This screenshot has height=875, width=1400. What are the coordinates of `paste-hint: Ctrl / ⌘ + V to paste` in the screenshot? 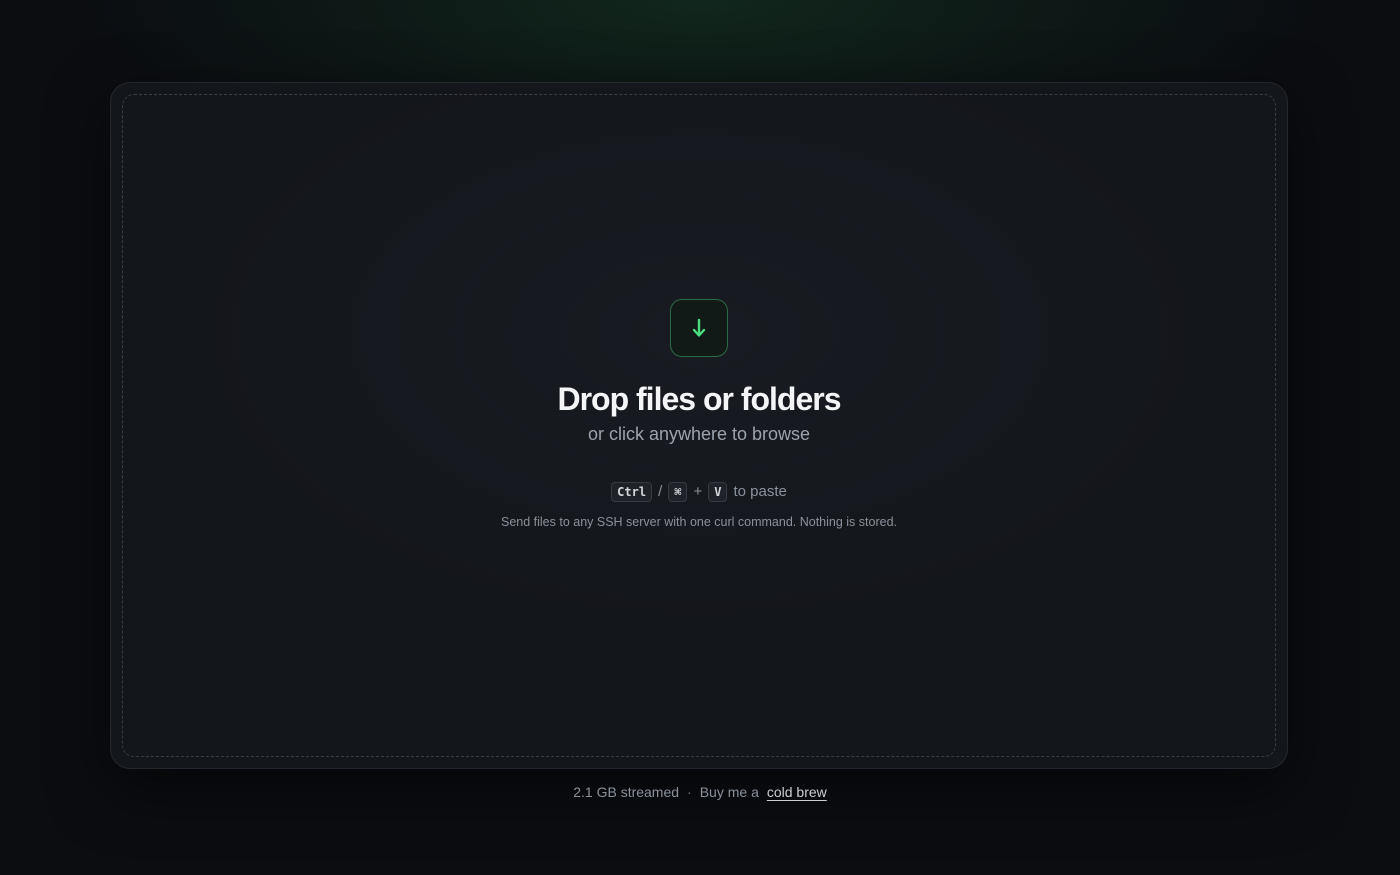 It's located at (699, 492).